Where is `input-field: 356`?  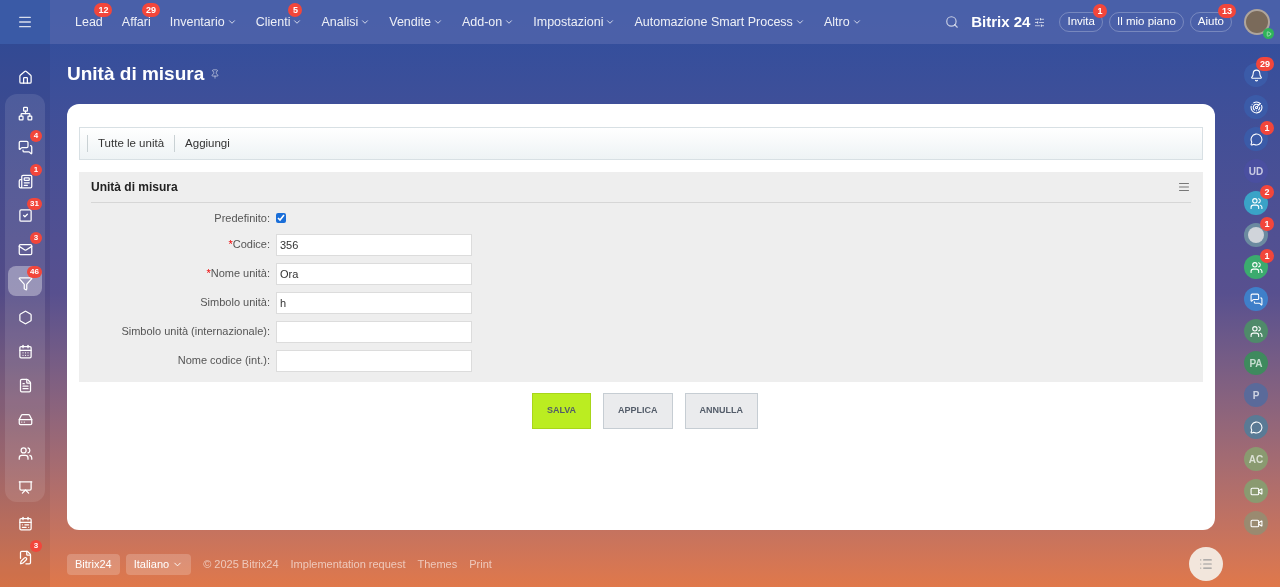
input-field: 356 is located at coordinates (374, 244).